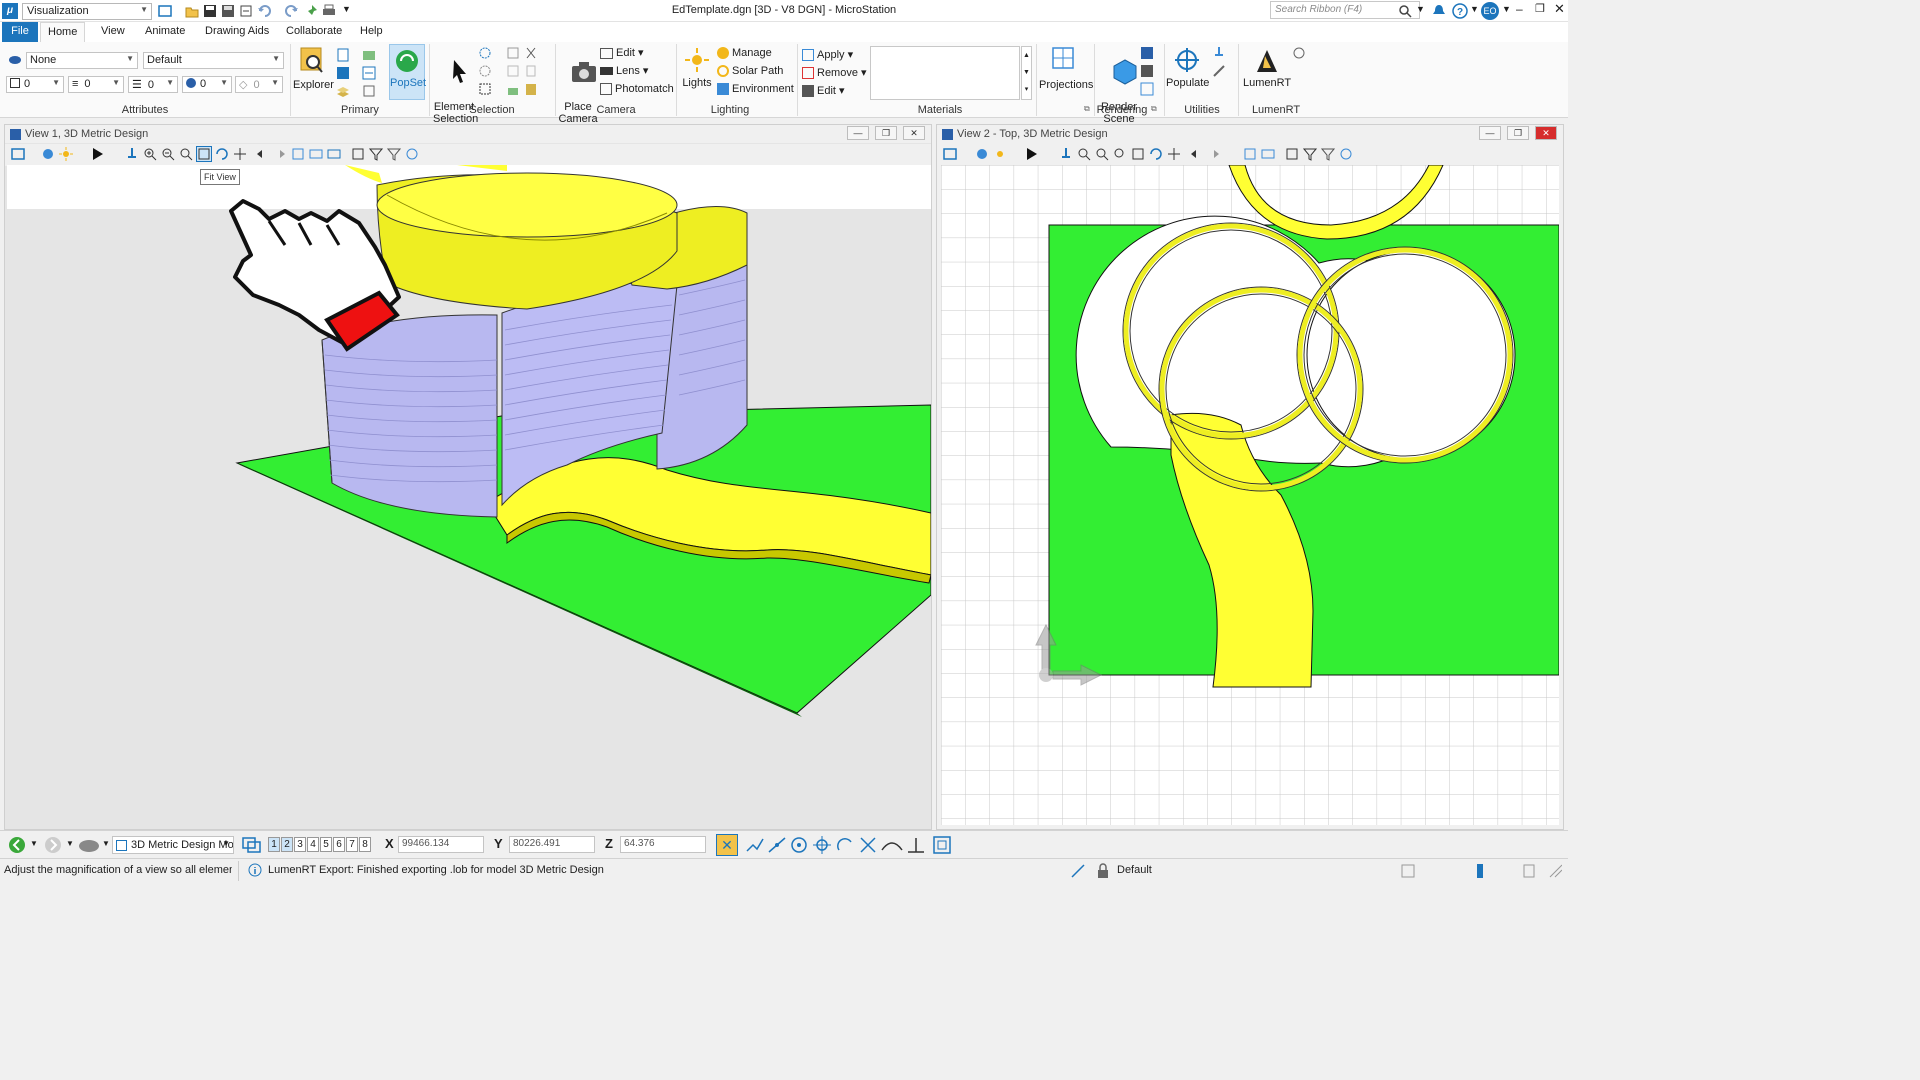  What do you see at coordinates (407, 72) in the screenshot?
I see `popset-button: PopSet` at bounding box center [407, 72].